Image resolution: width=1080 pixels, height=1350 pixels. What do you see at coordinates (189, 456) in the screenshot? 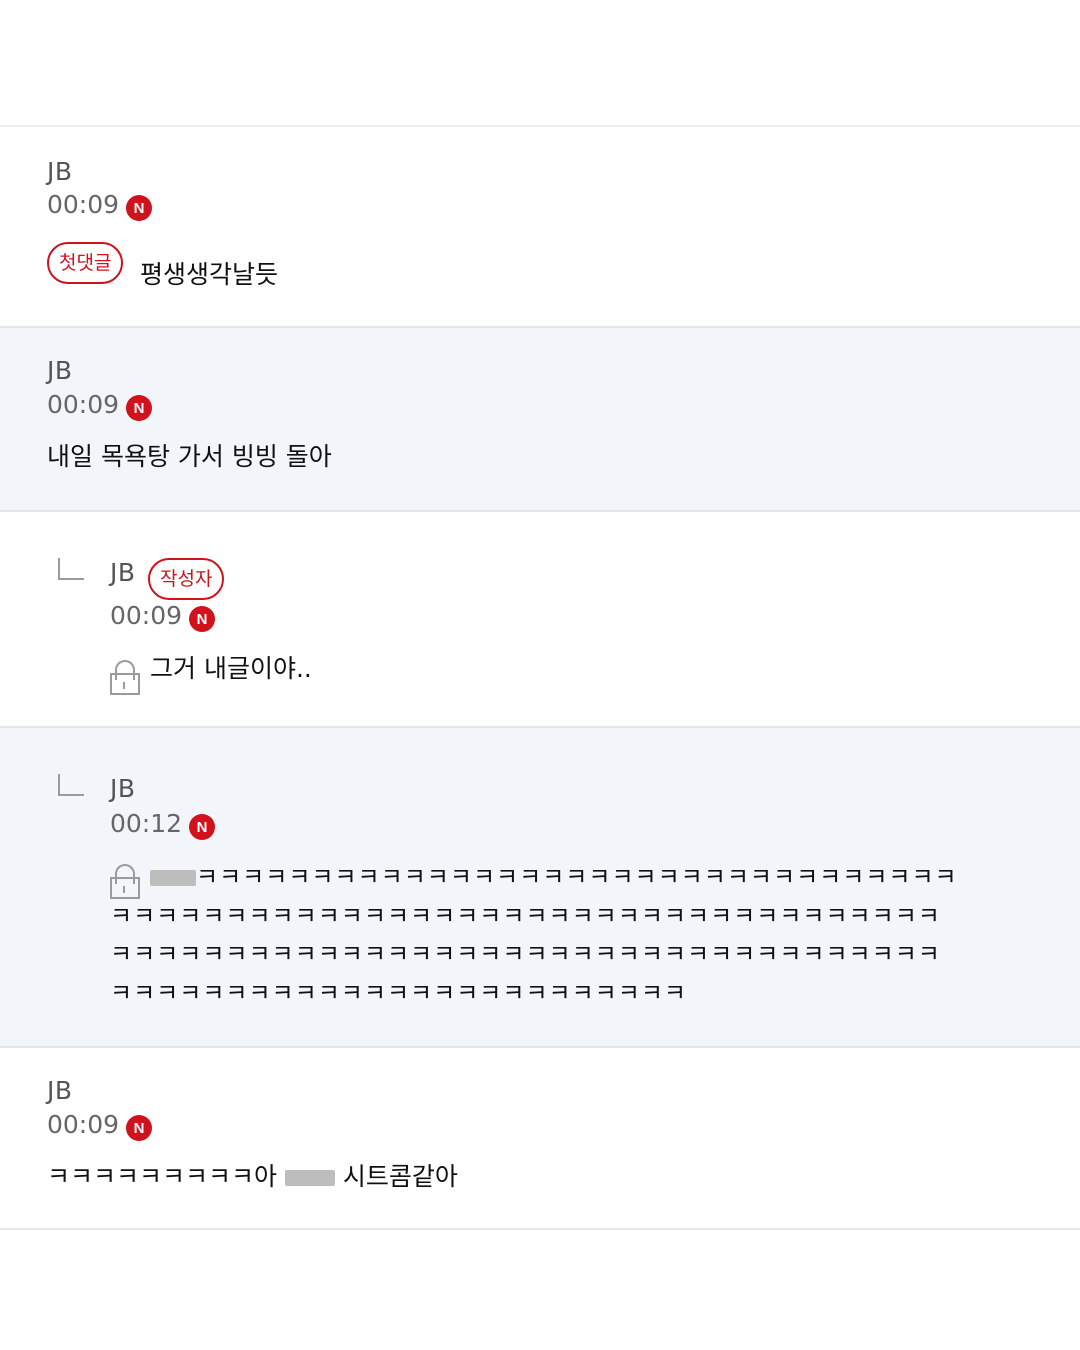
I see `comment-text: 내일 목욕탕 가서 빙빙 돌아` at bounding box center [189, 456].